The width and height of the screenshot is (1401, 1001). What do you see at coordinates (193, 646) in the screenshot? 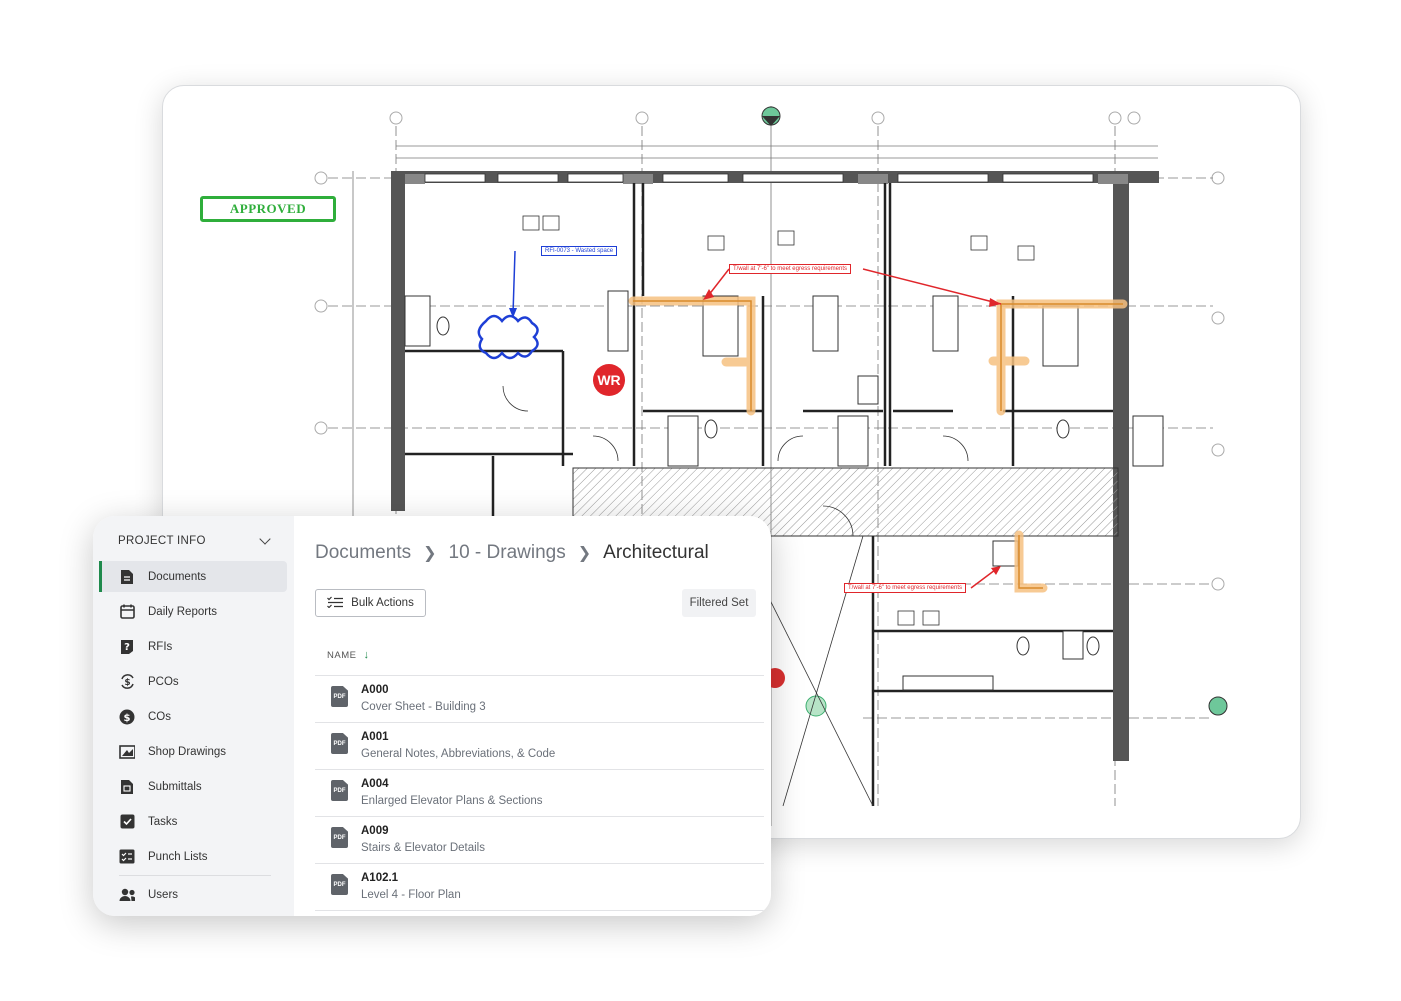
I see `sidebar-item-rfis: ? RFIs` at bounding box center [193, 646].